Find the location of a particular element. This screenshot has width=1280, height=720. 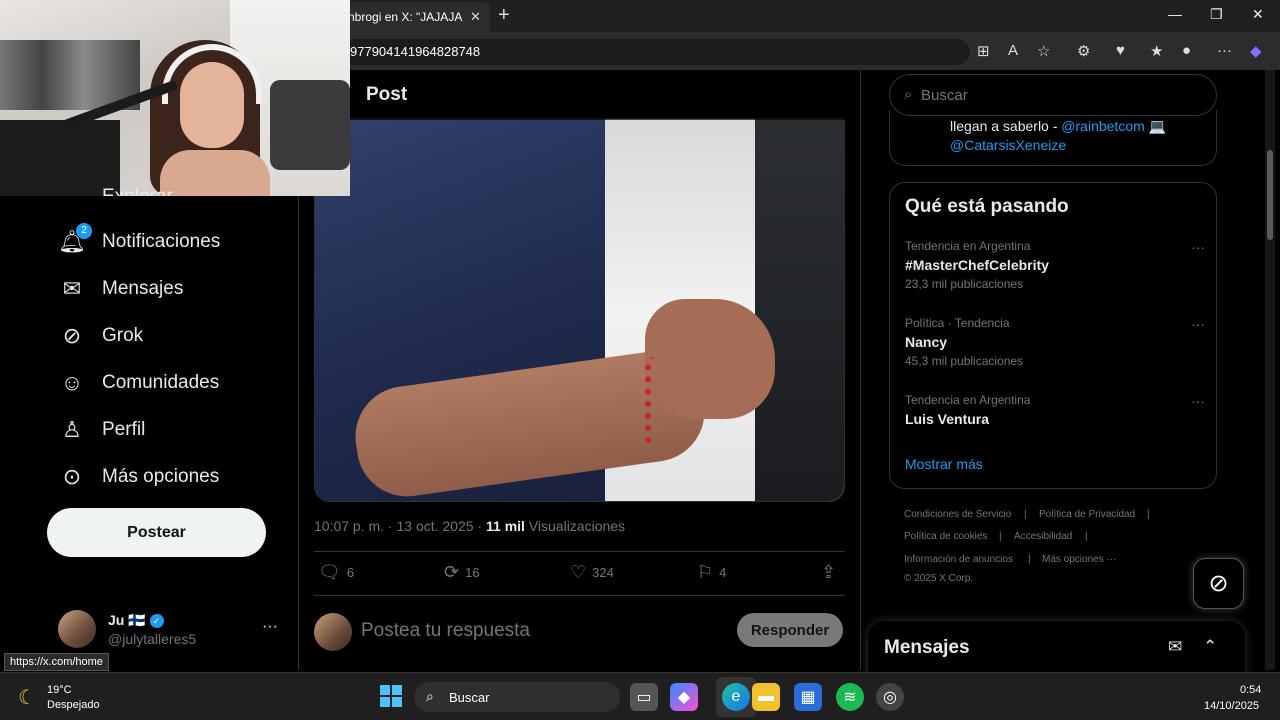

avatar is located at coordinates (333, 632).